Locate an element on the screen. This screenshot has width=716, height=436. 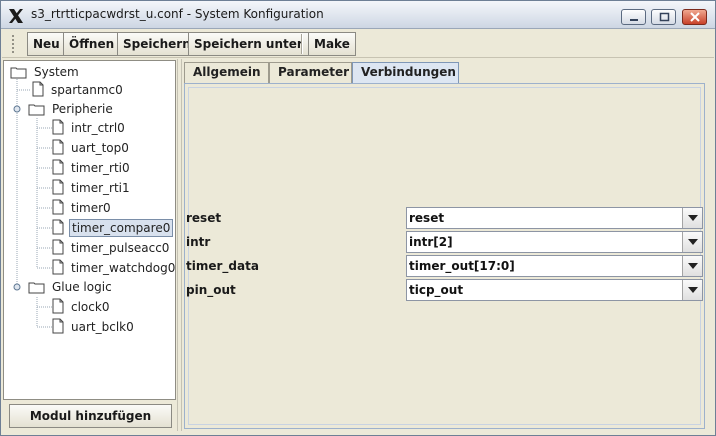
tree-node-timer-pulseacc0: timer_pulseacc0 is located at coordinates (111, 248).